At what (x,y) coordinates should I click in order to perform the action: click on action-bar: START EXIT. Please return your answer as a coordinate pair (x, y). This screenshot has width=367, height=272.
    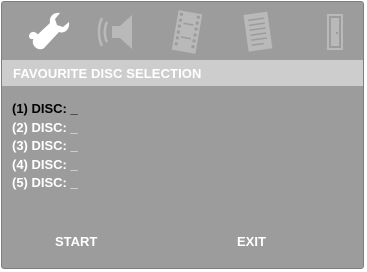
    Looking at the image, I should click on (182, 244).